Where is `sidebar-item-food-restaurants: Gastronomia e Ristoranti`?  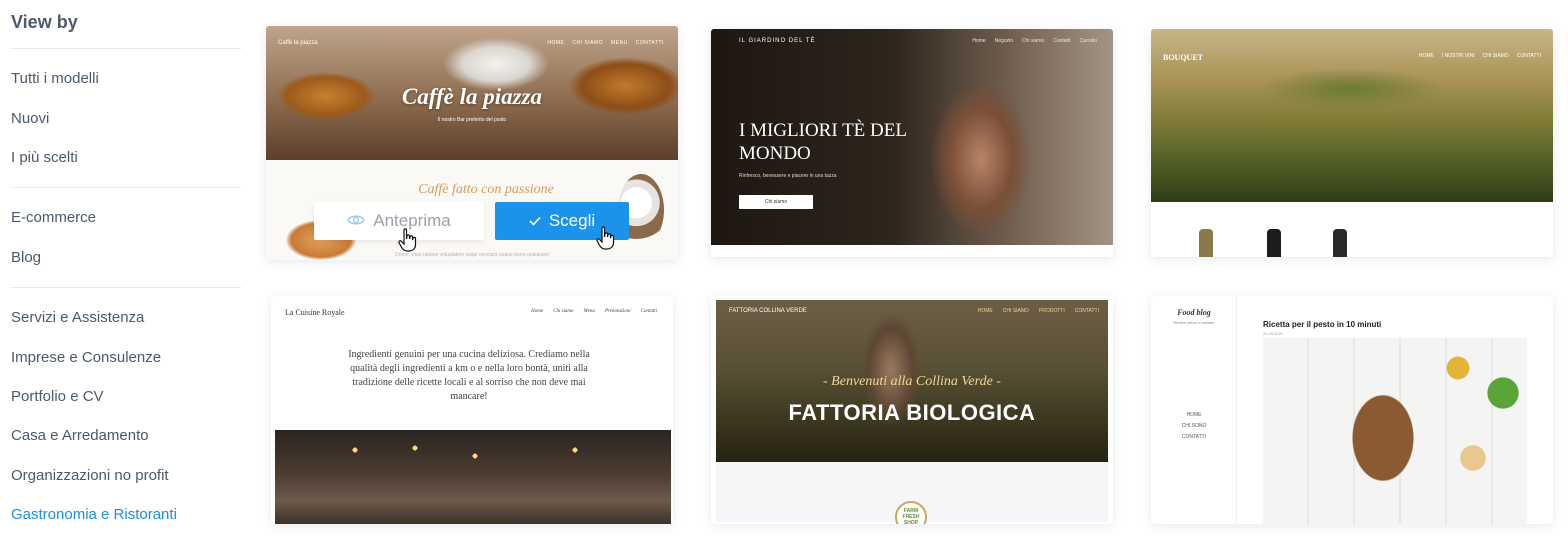
sidebar-item-food-restaurants: Gastronomia e Ristoranti is located at coordinates (94, 514).